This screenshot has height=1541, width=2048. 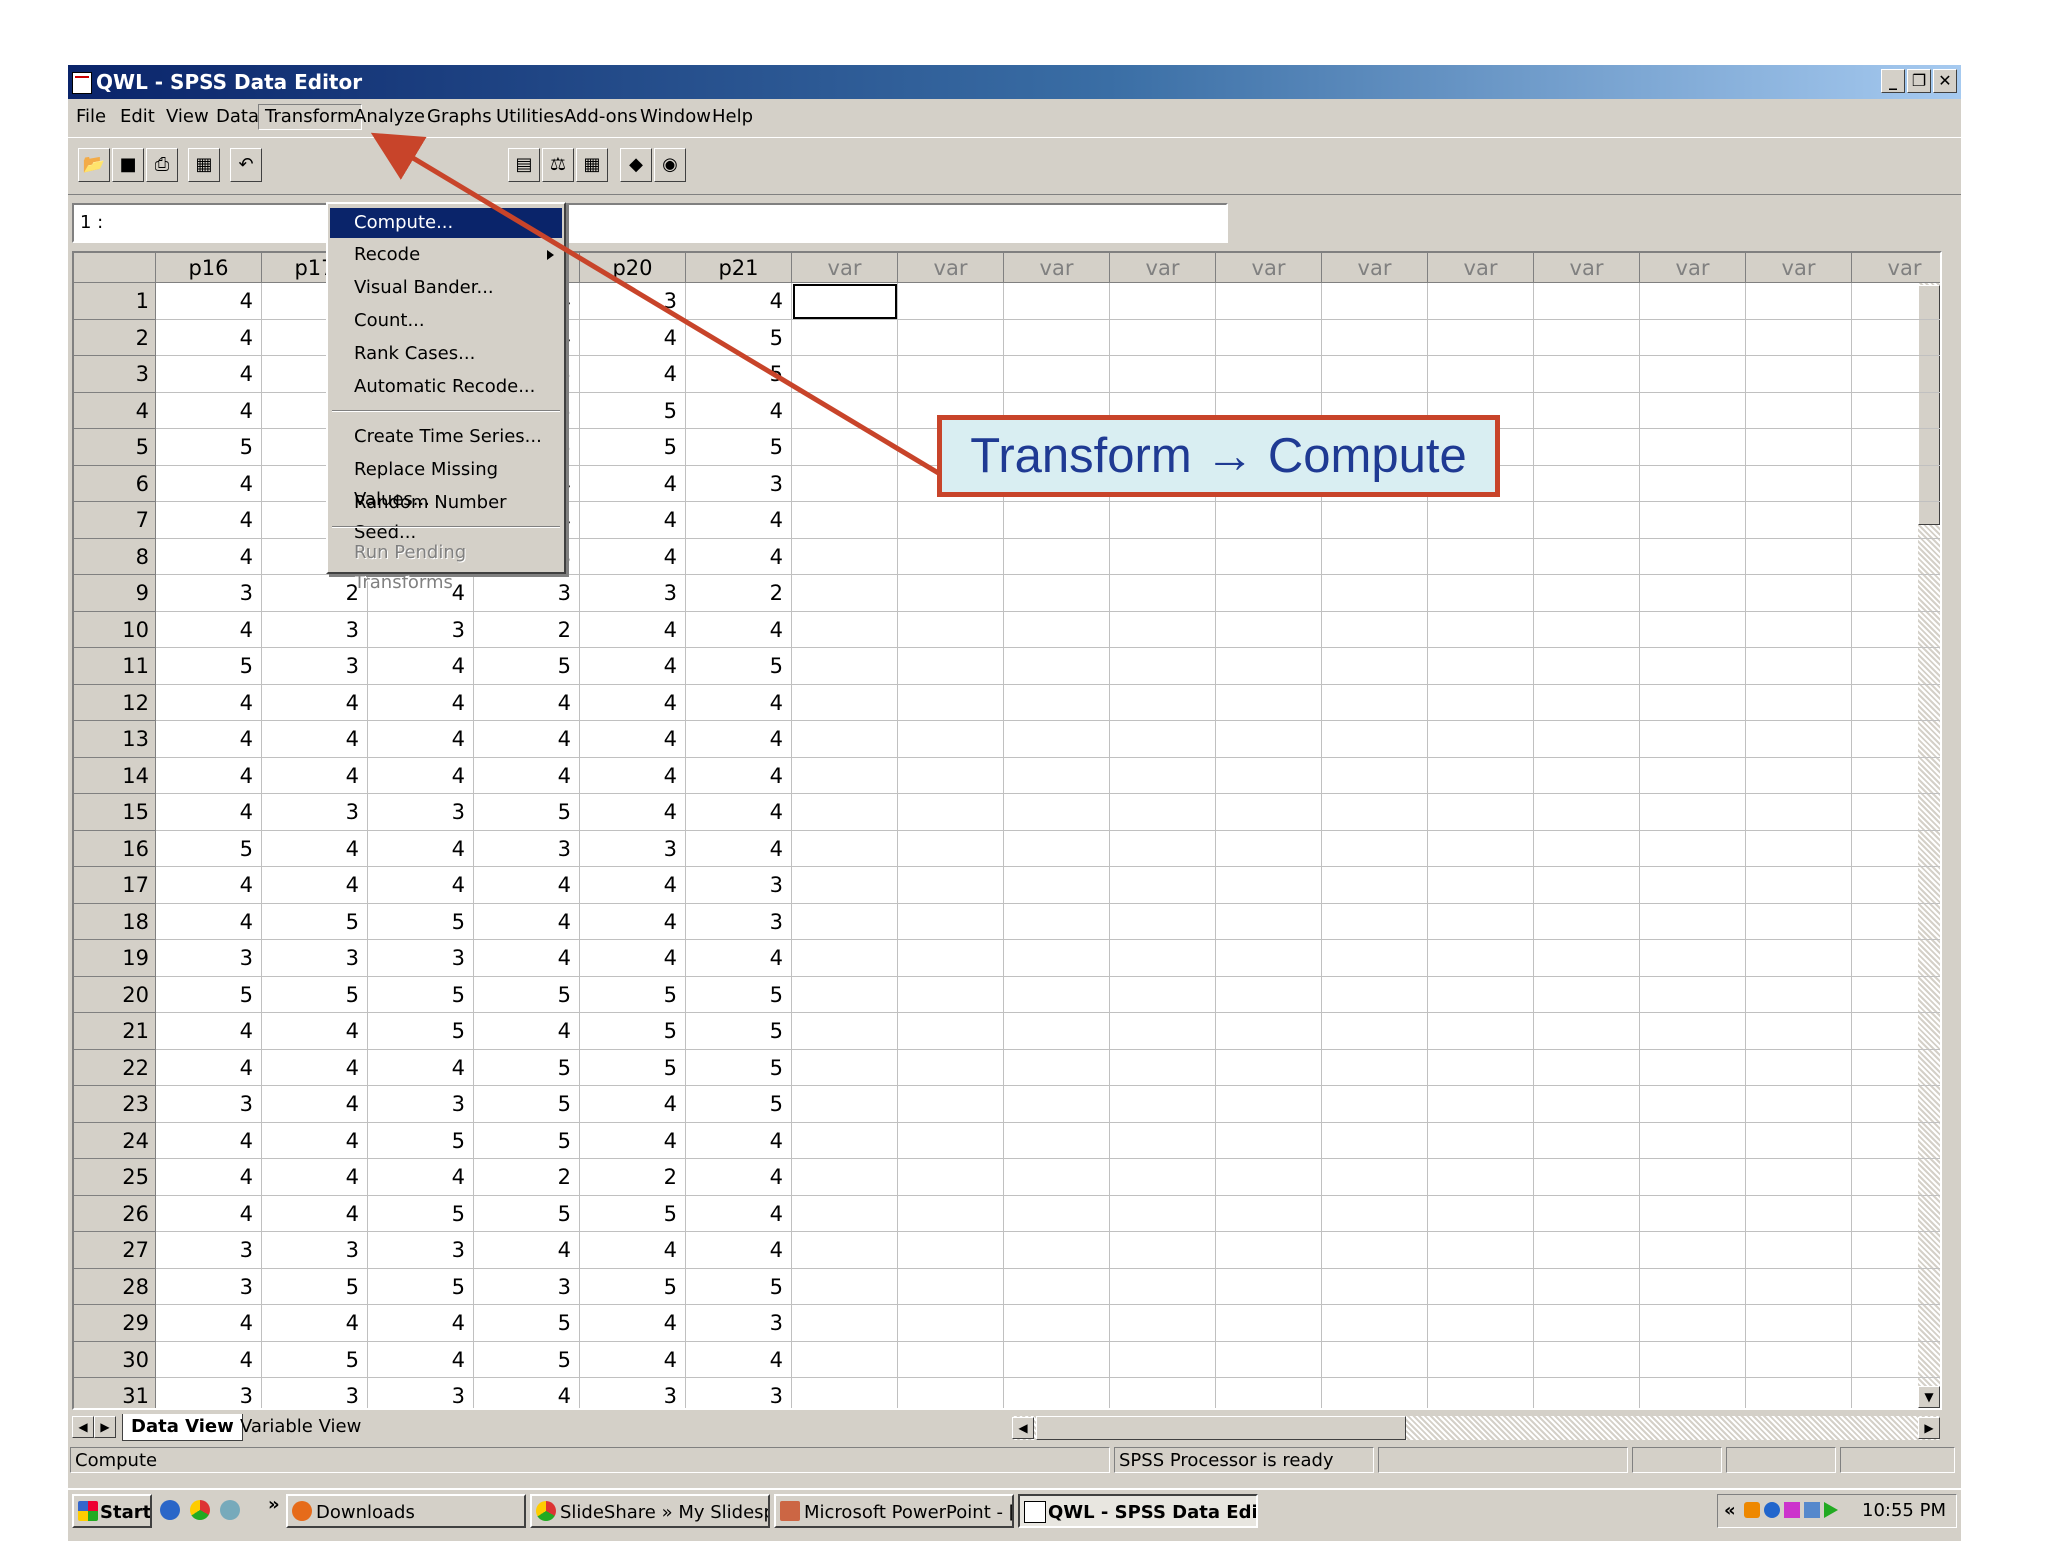 I want to click on system-tray: « 10:55 PM, so click(x=1837, y=1511).